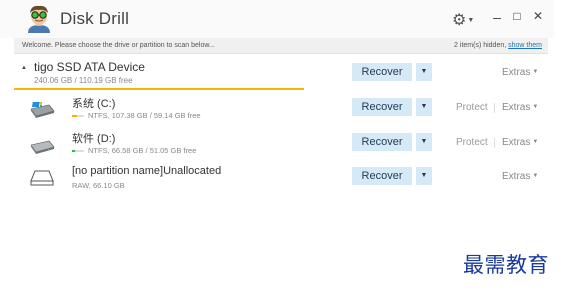 This screenshot has width=584, height=294. What do you see at coordinates (147, 171) in the screenshot?
I see `partition-name: [no partition name]Unallocated` at bounding box center [147, 171].